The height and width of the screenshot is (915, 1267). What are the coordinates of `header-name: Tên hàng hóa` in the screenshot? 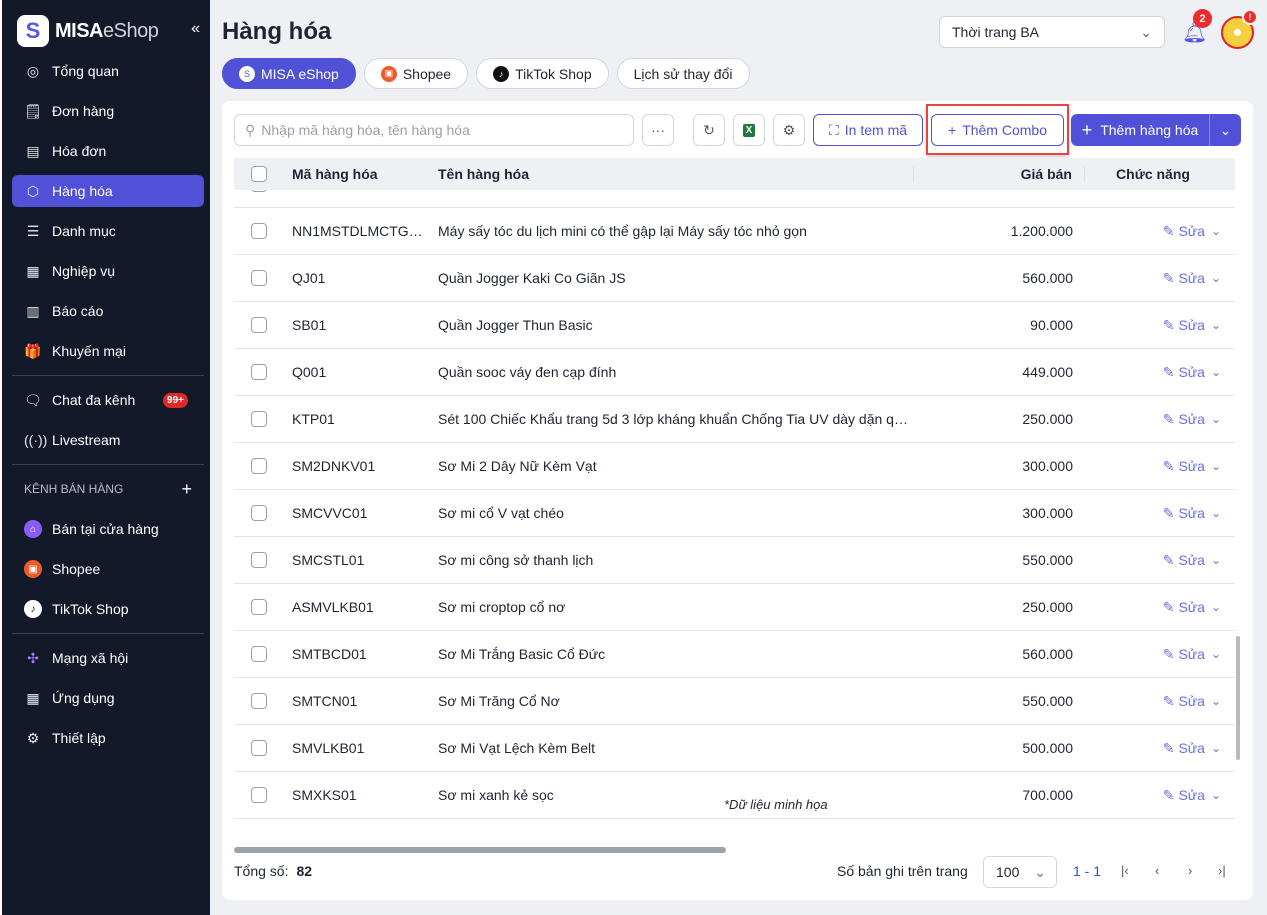 It's located at (672, 174).